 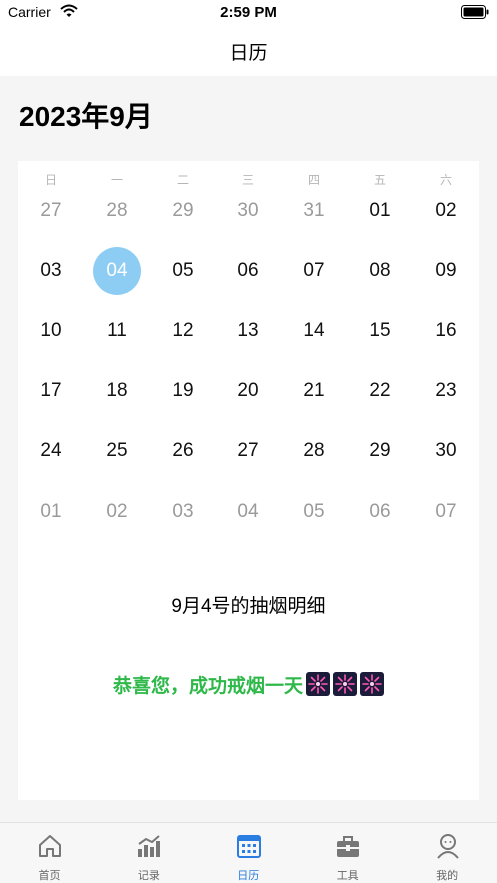 What do you see at coordinates (380, 391) in the screenshot?
I see `calendar-day: 22` at bounding box center [380, 391].